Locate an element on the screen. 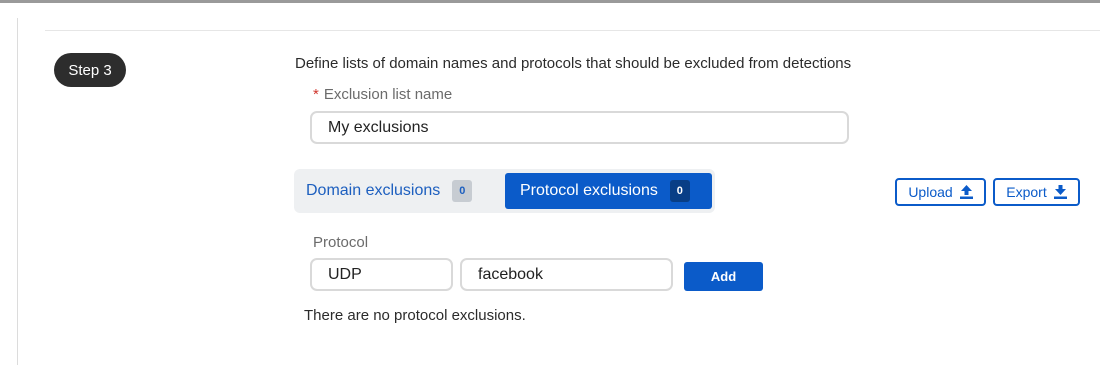 The image size is (1100, 365). exclusion-list-name-label-text: Exclusion list name is located at coordinates (388, 94).